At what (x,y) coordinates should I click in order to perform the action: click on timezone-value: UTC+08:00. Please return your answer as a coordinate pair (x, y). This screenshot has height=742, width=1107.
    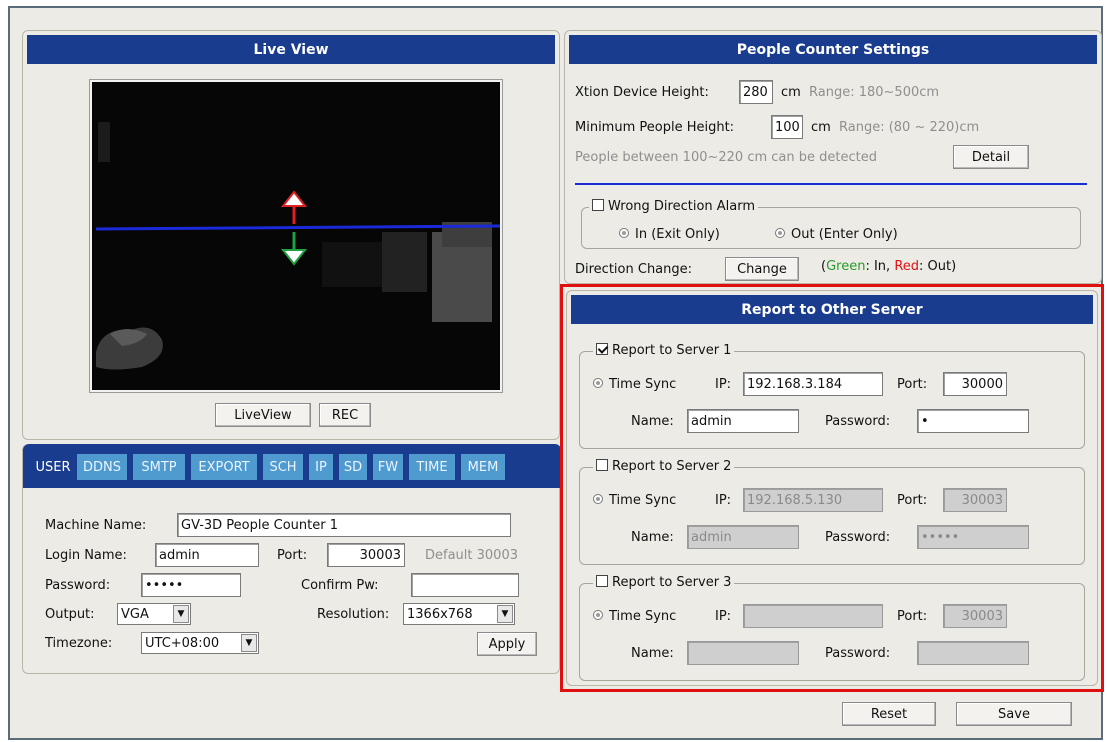
    Looking at the image, I should click on (182, 643).